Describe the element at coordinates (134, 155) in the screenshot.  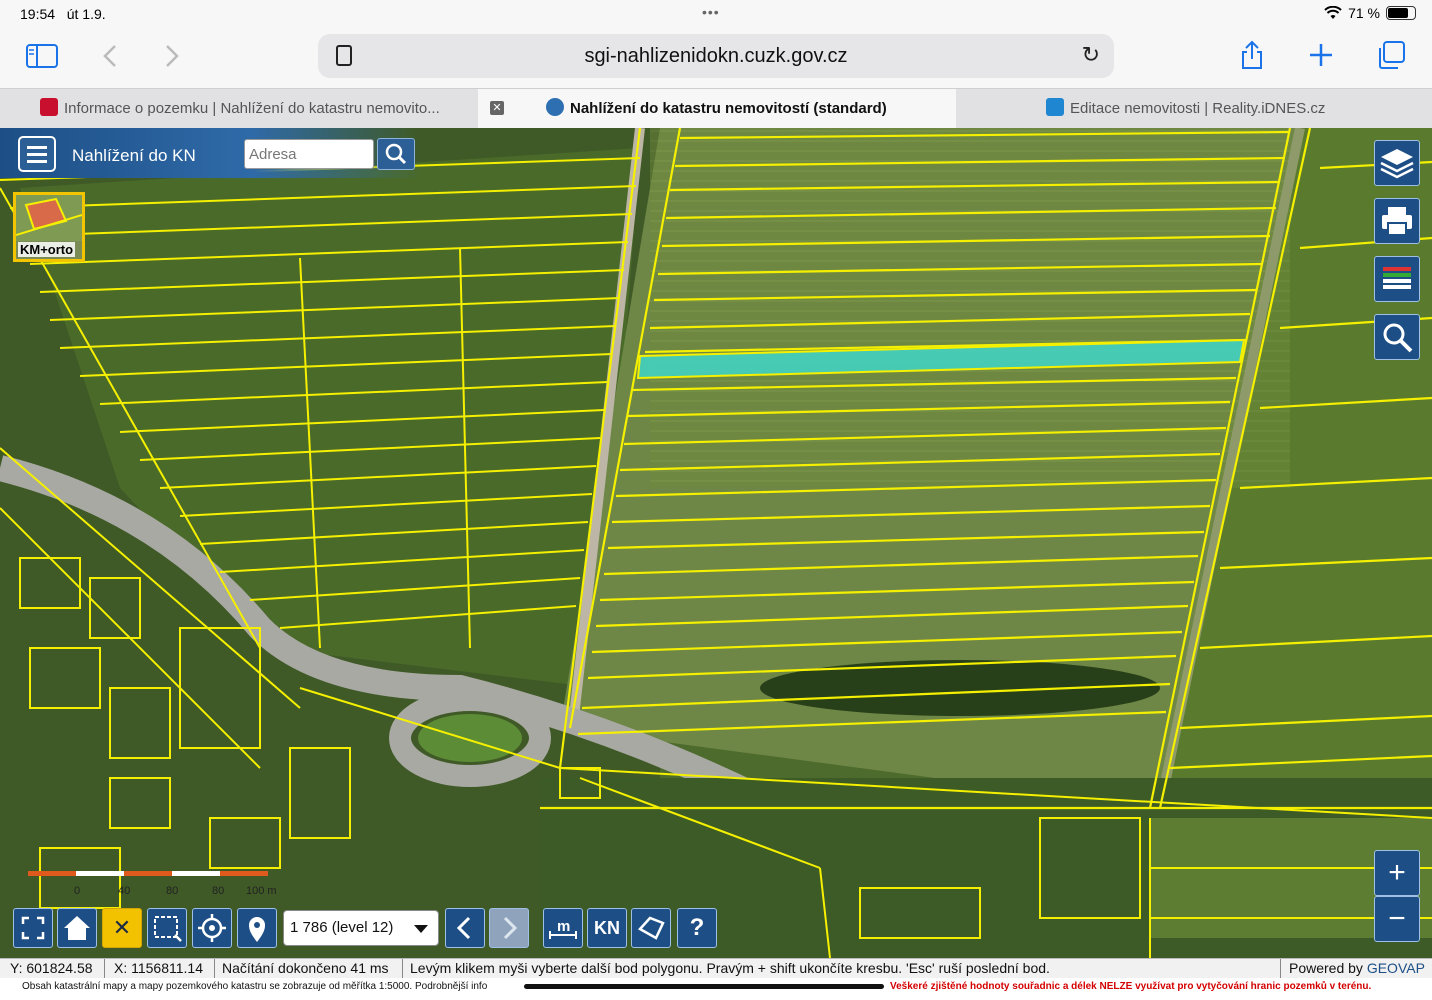
I see `app-title: Nahlížení do KN` at that location.